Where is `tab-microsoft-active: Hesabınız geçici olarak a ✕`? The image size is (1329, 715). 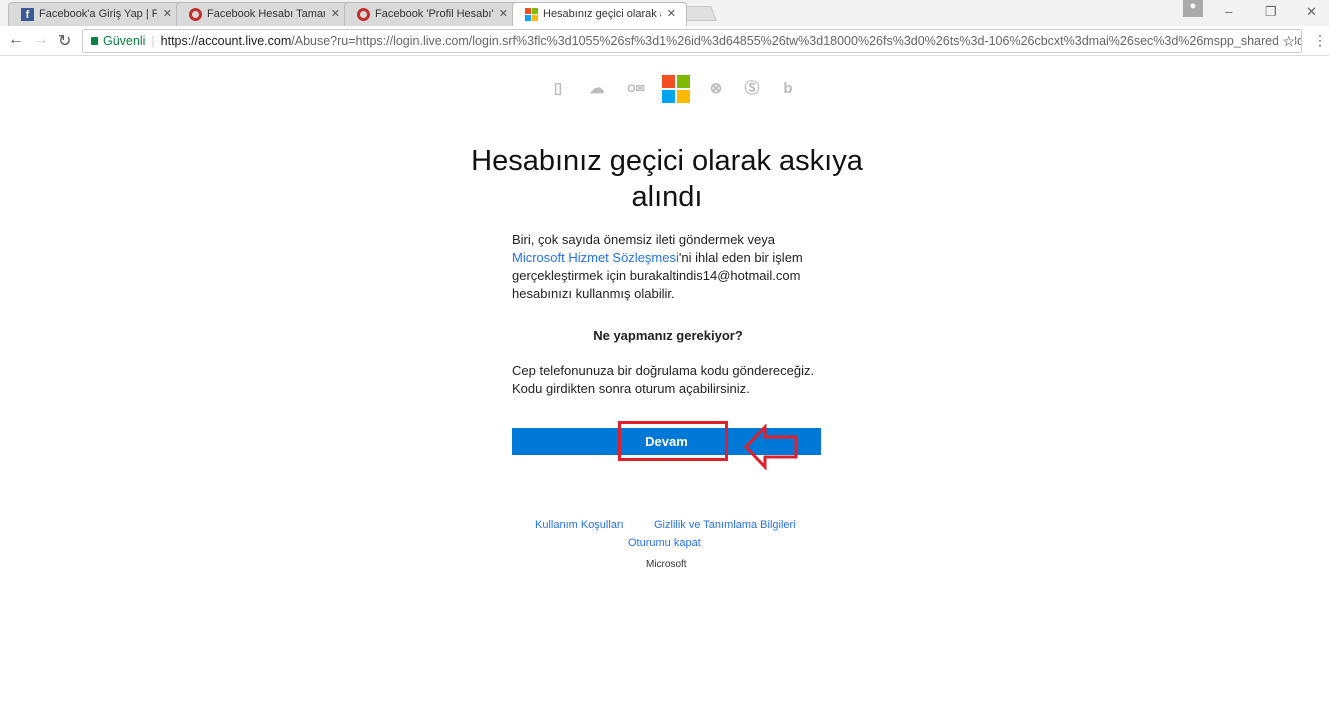 tab-microsoft-active: Hesabınız geçici olarak a ✕ is located at coordinates (599, 14).